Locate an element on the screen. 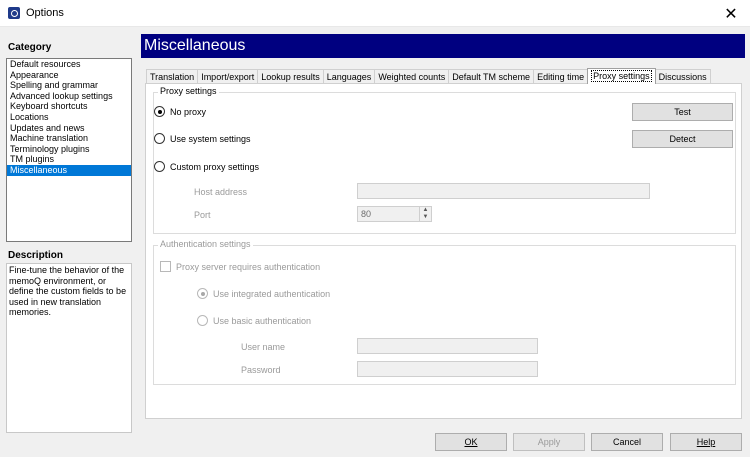 The image size is (750, 457). tab-proxy-settings-label: Proxy settings is located at coordinates (621, 76).